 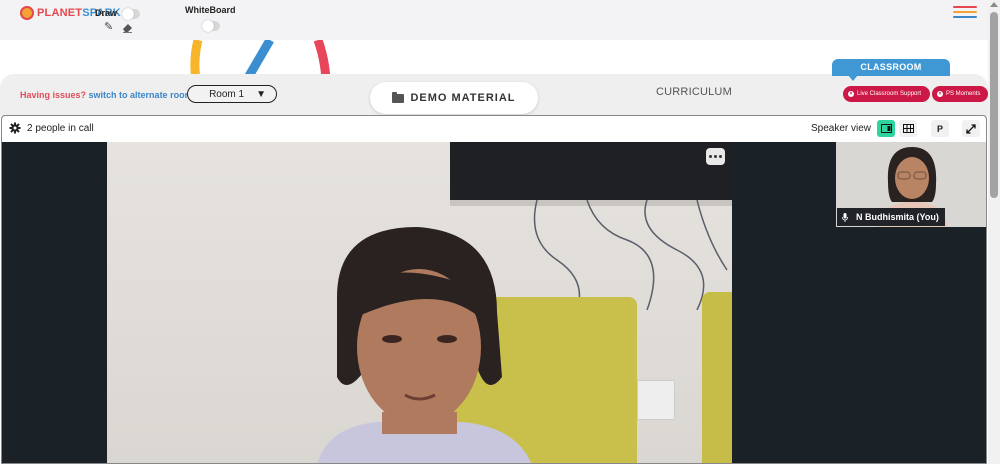 I want to click on gear-icon, so click(x=15, y=128).